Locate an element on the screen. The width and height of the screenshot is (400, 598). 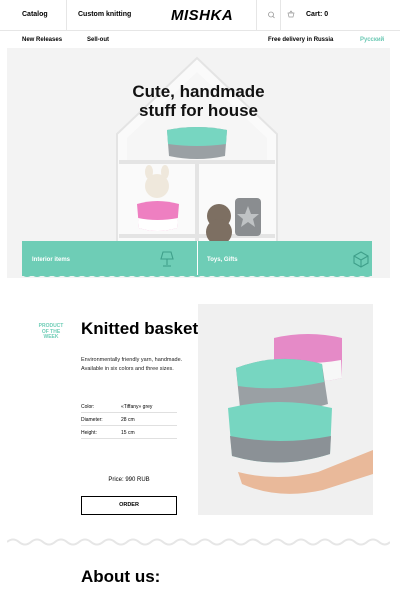
hero-title-line: Cute, handmade is located at coordinates (198, 91).